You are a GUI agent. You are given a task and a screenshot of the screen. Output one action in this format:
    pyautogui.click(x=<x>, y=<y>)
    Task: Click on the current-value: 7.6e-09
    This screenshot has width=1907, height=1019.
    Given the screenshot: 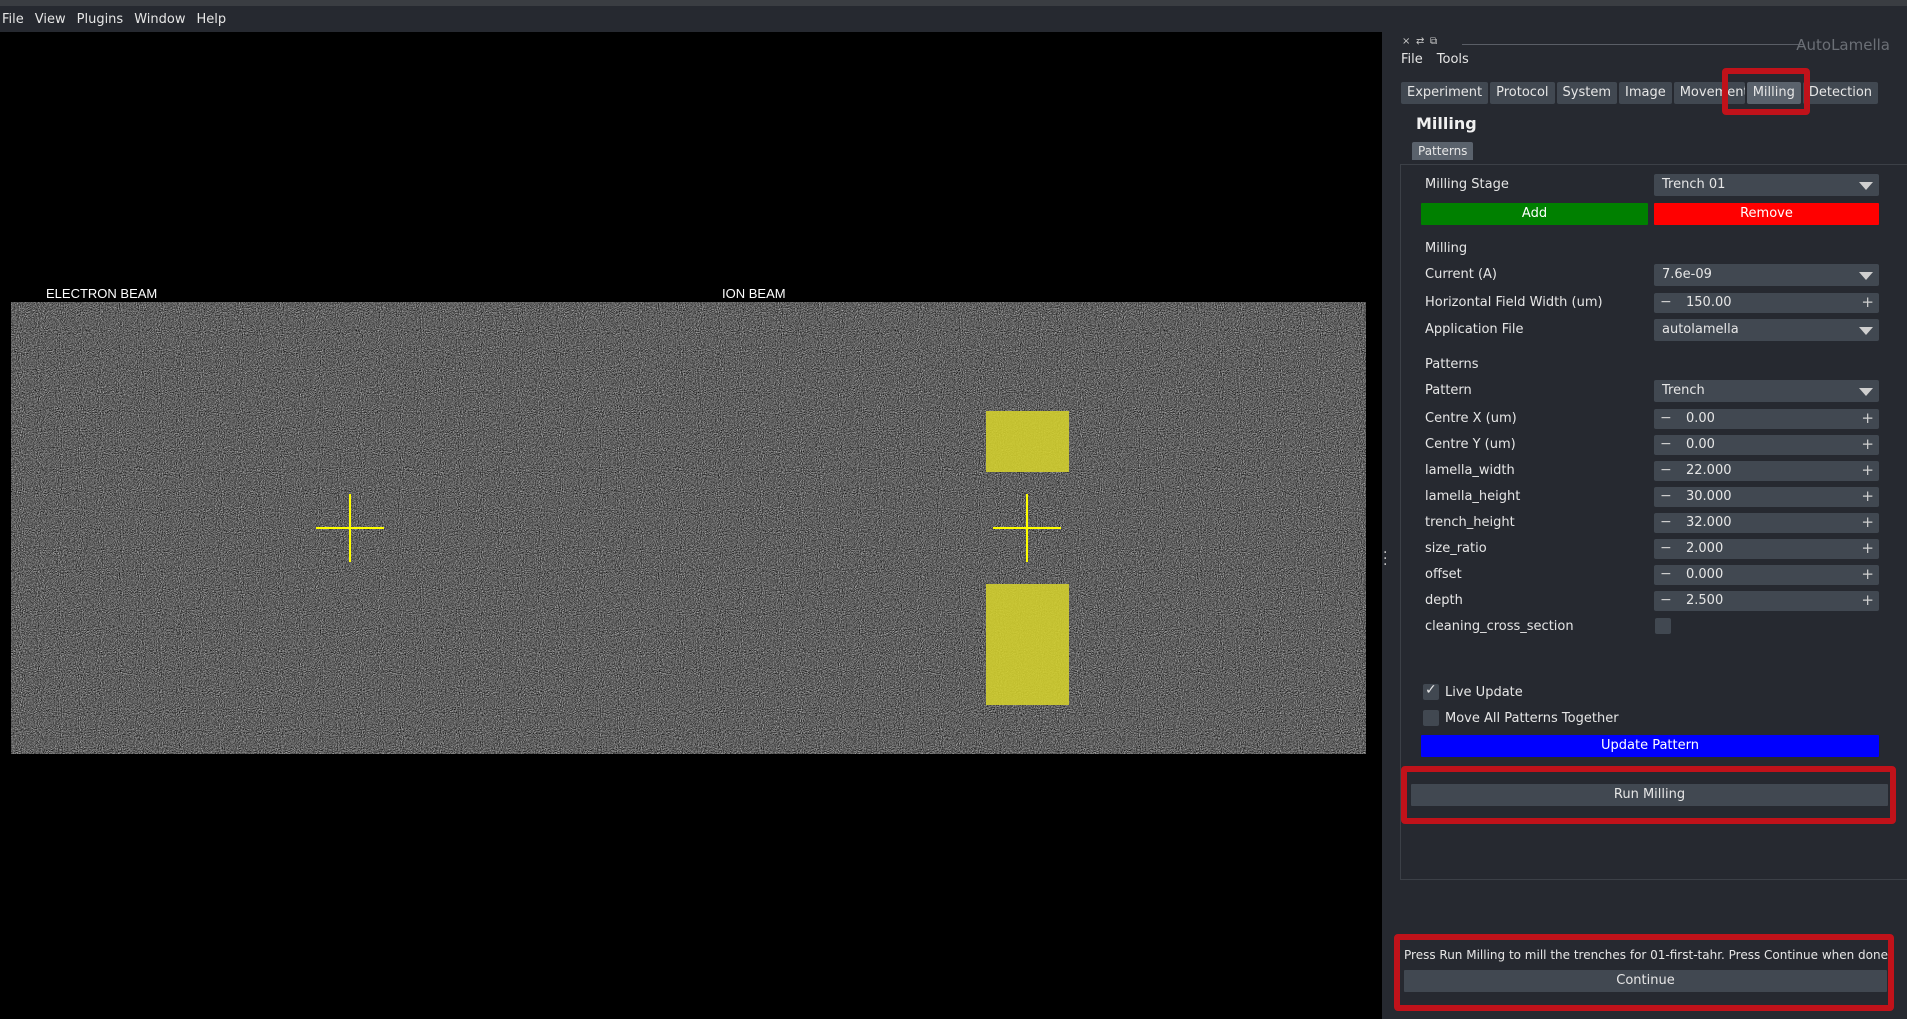 What is the action you would take?
    pyautogui.click(x=1687, y=274)
    